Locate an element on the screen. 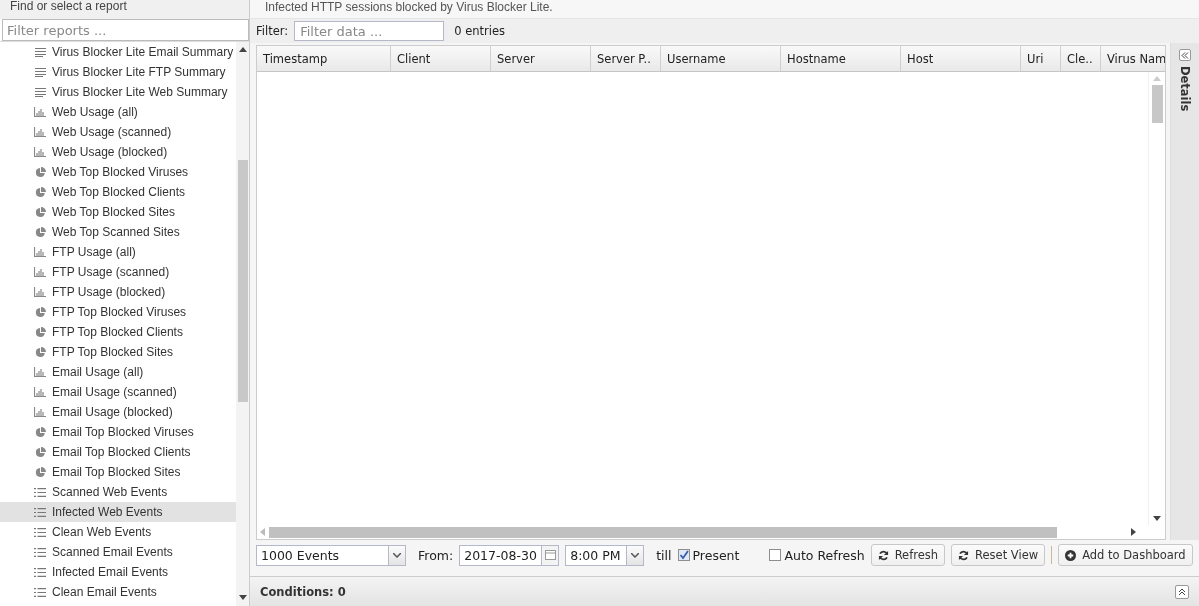 This screenshot has width=1199, height=606. column-header: Hostname is located at coordinates (841, 58).